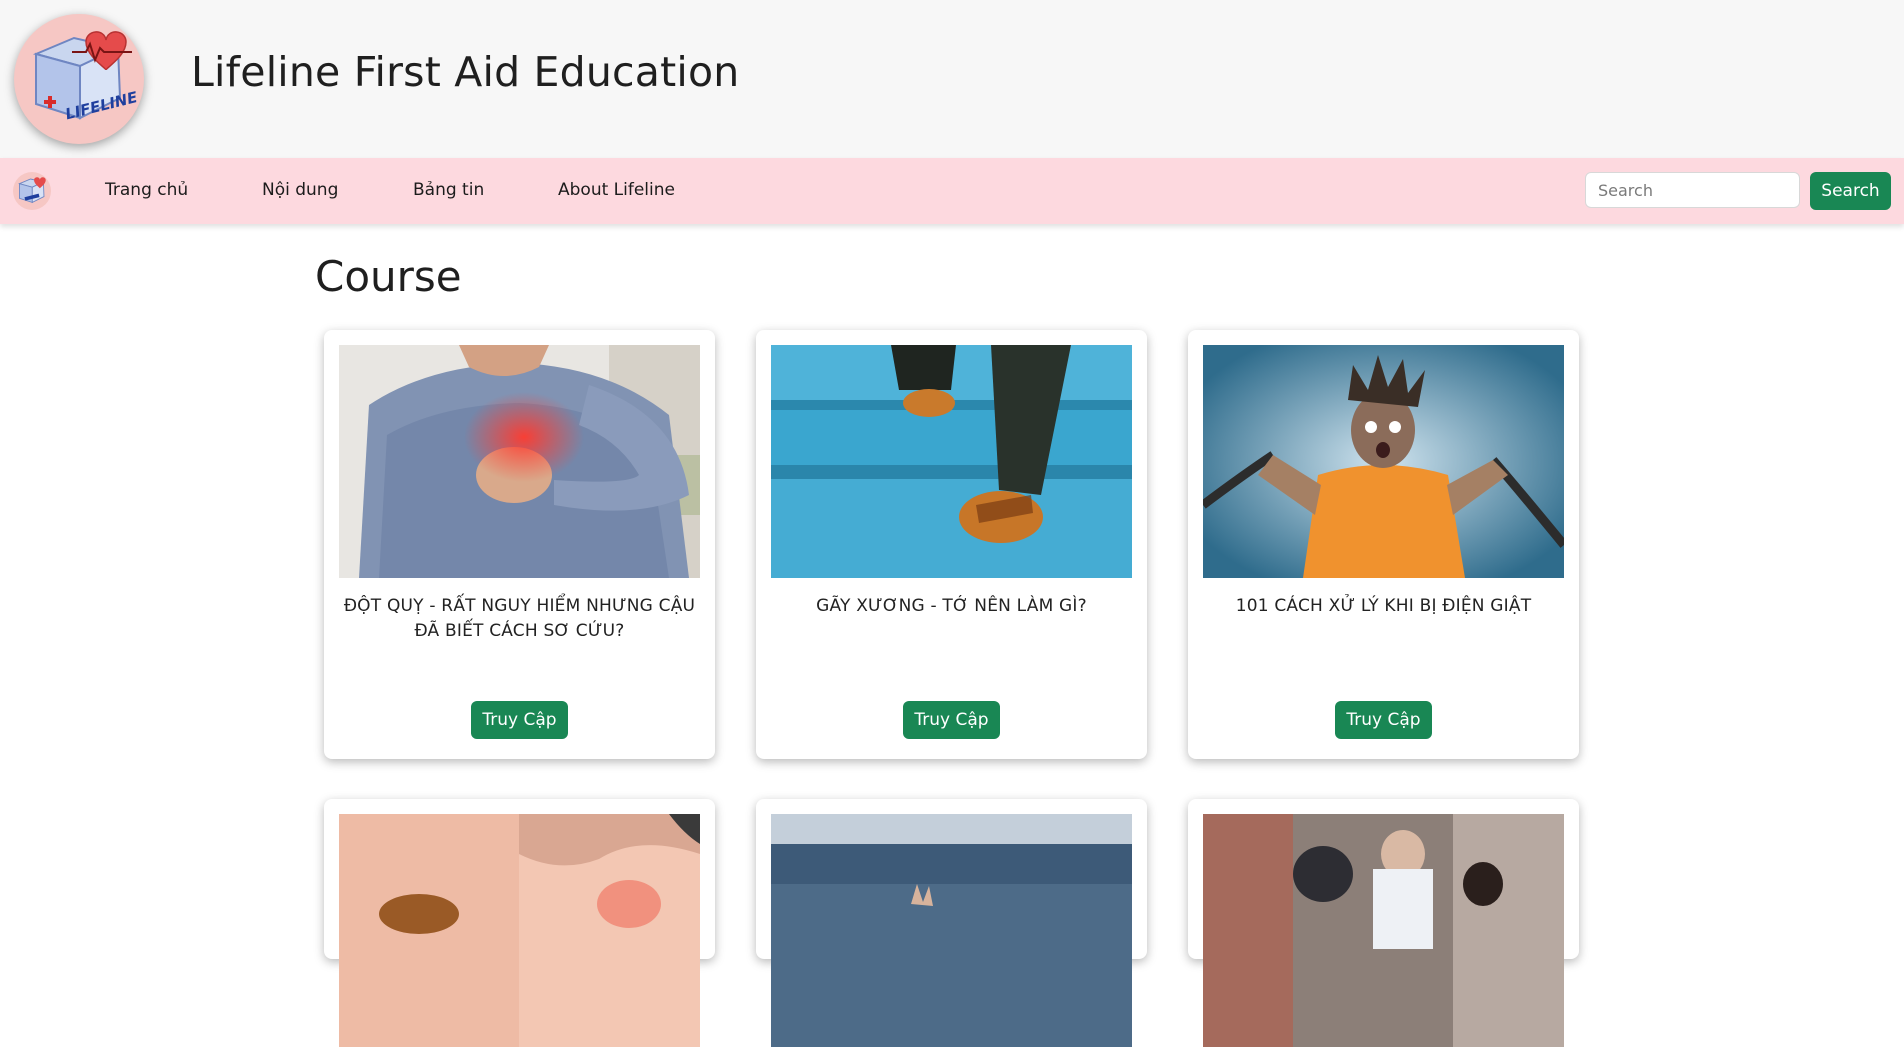 The height and width of the screenshot is (1047, 1904). Describe the element at coordinates (616, 190) in the screenshot. I see `nav-item-about: About Lifeline` at that location.